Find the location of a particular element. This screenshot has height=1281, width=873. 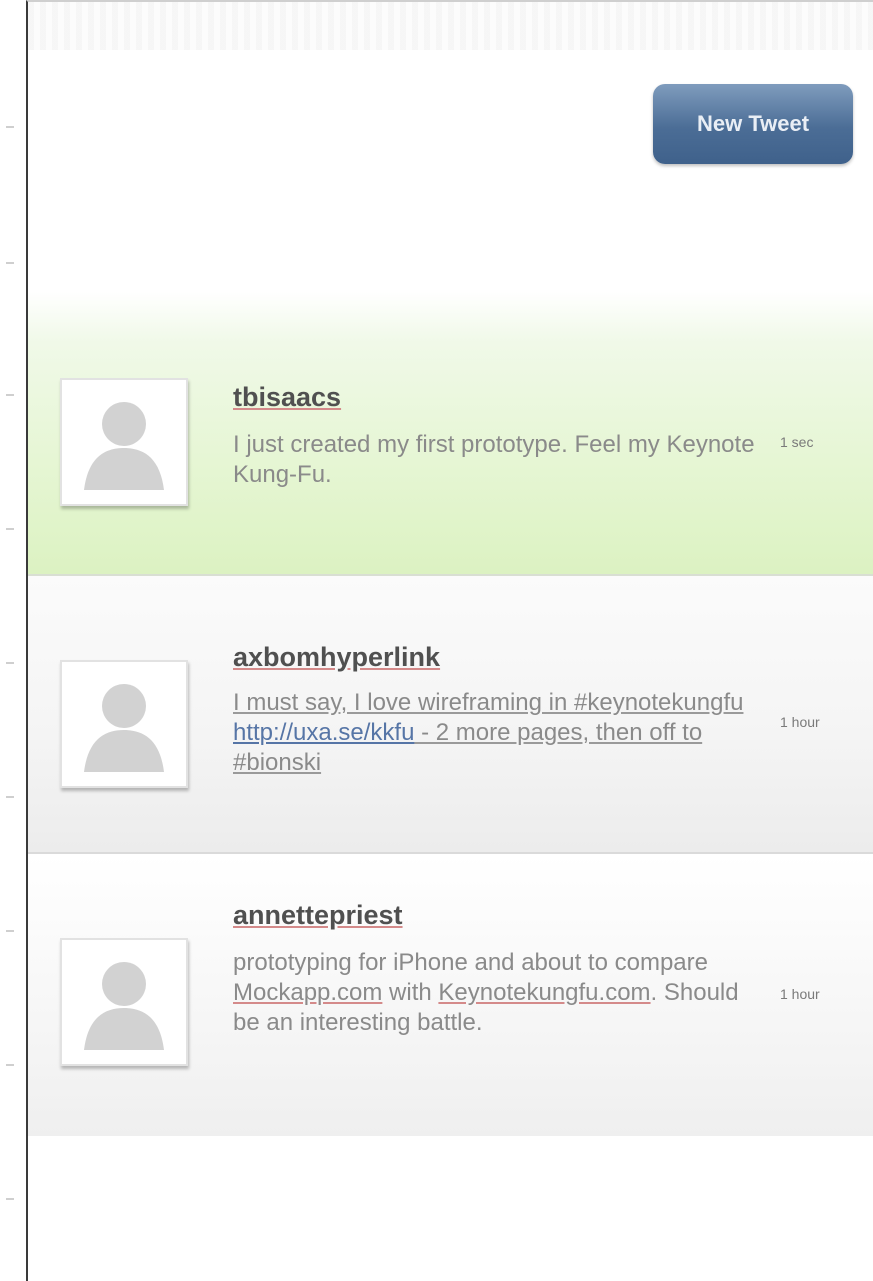

tweet-link: http://uxa.se/kkfu is located at coordinates (323, 732).